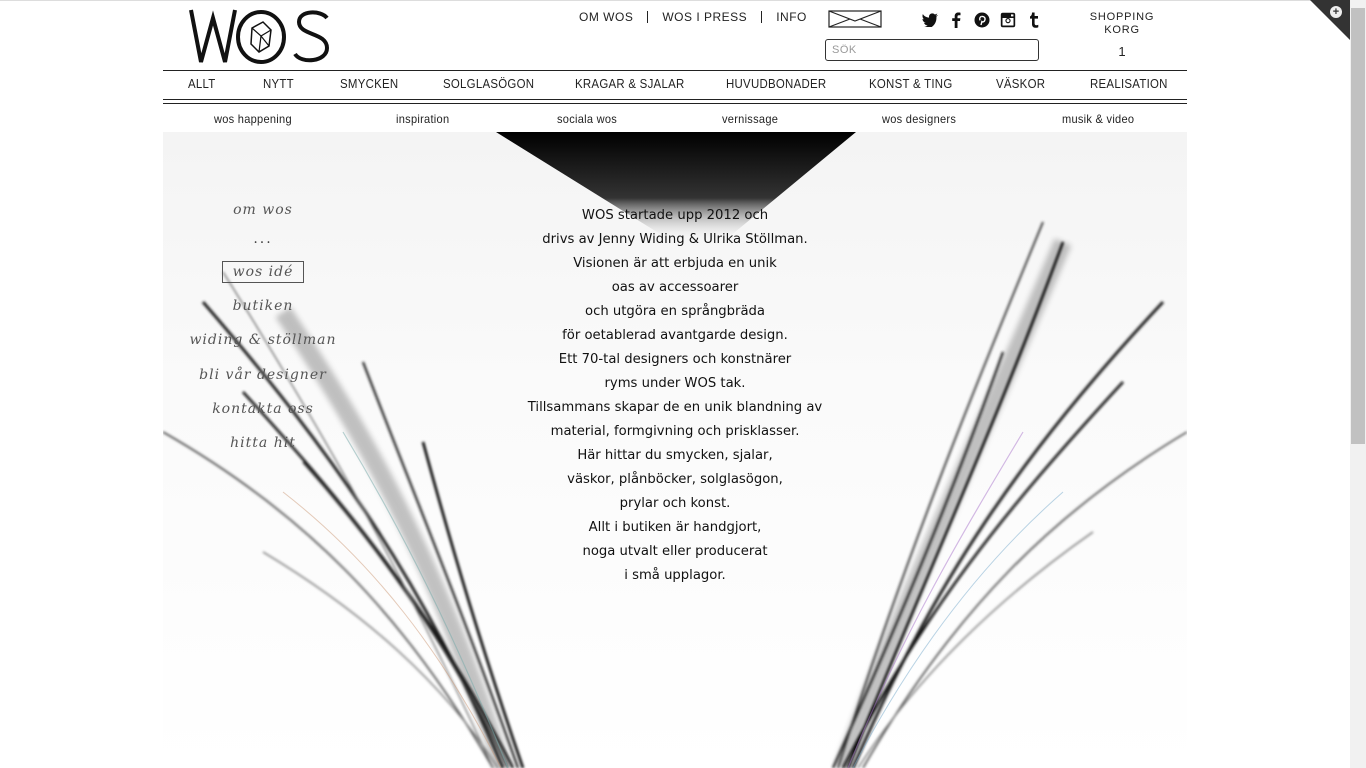  I want to click on sidenav-item-bli-var-designer: bli vår designer, so click(263, 375).